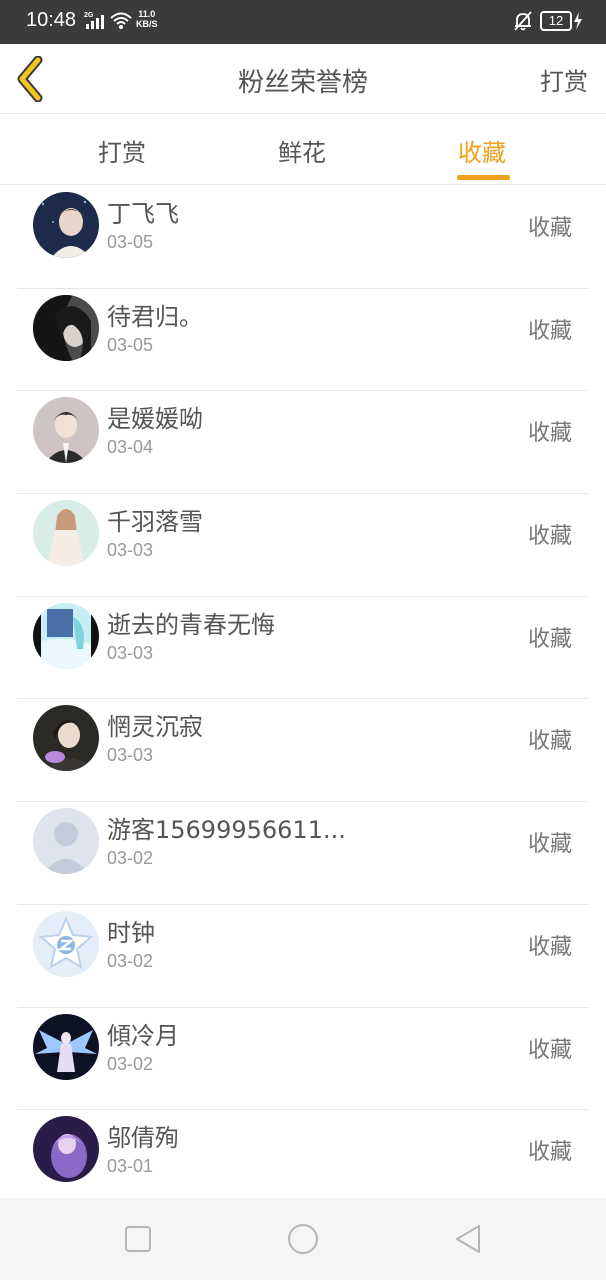 This screenshot has width=606, height=1280. Describe the element at coordinates (155, 316) in the screenshot. I see `user-name: 待君归。` at that location.